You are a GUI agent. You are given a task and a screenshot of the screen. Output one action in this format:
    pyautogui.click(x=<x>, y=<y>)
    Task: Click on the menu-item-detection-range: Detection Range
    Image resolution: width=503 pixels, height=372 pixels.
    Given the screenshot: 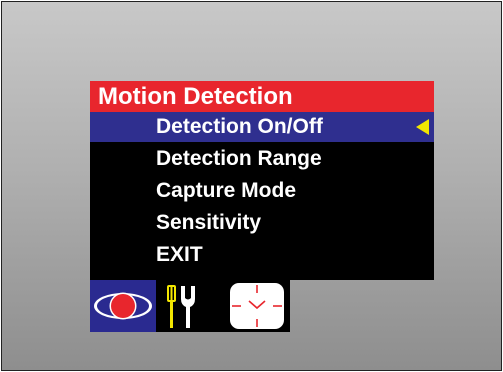 What is the action you would take?
    pyautogui.click(x=262, y=159)
    